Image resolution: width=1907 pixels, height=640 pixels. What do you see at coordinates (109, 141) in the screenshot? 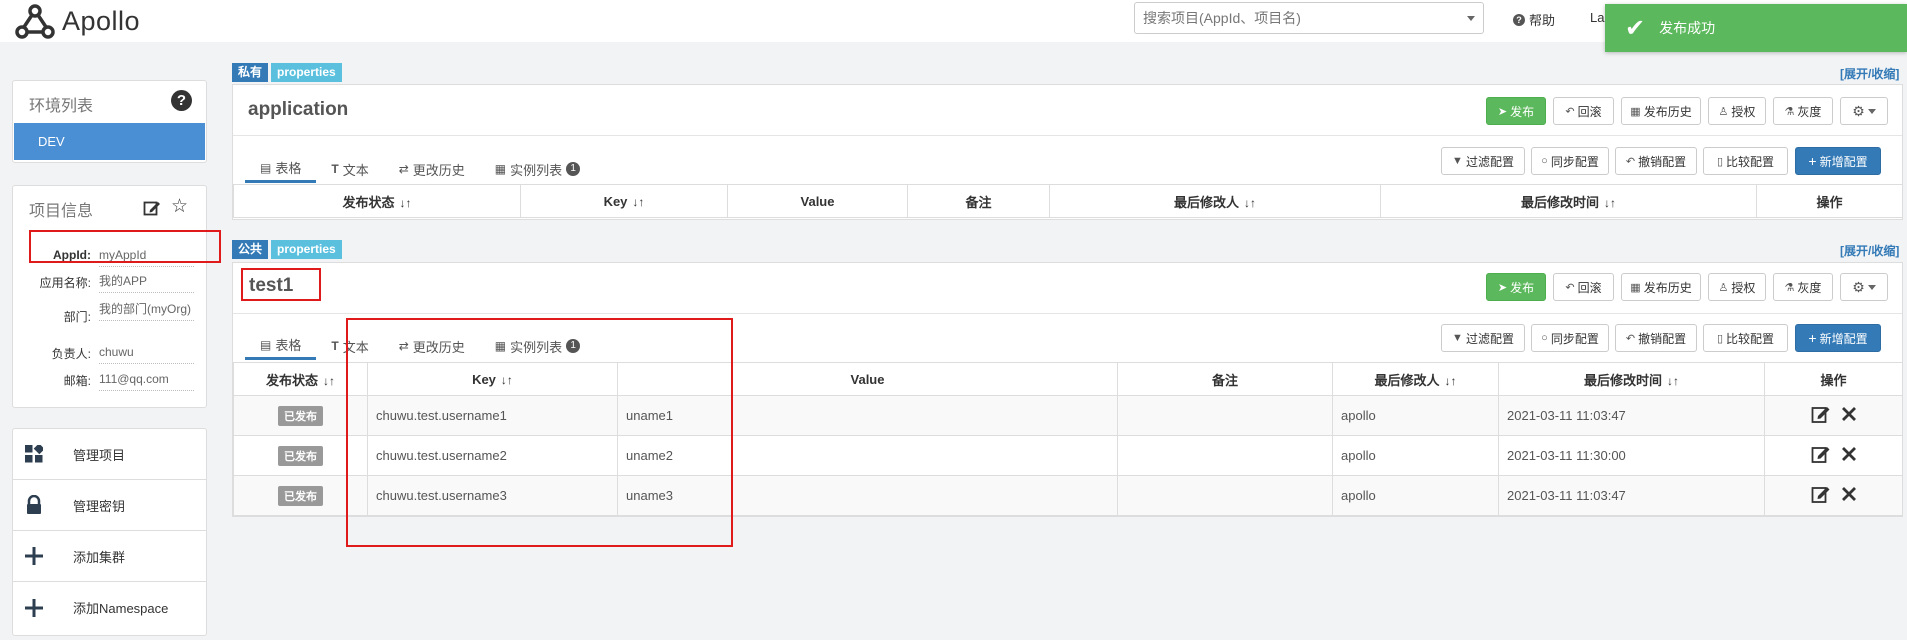
I see `env-item-dev: DEV` at bounding box center [109, 141].